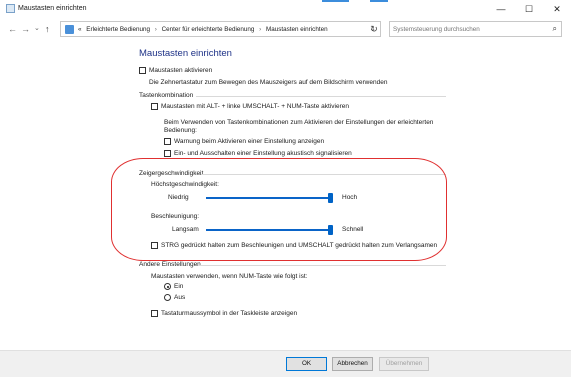 The image size is (571, 377). I want to click on breadcrumb-item: Center für erleichterte Bedienung, so click(208, 29).